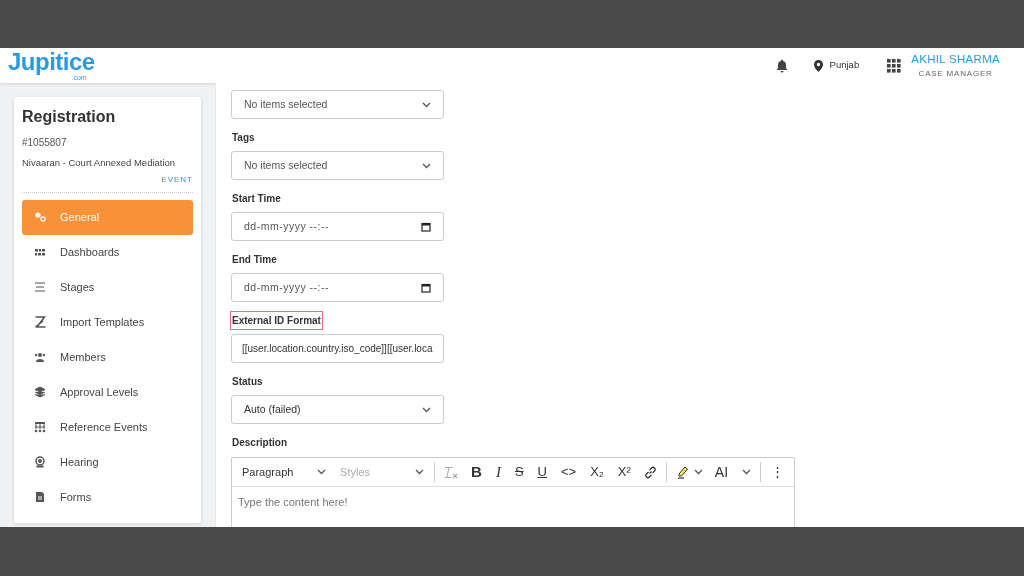  I want to click on field-label: Status, so click(247, 382).